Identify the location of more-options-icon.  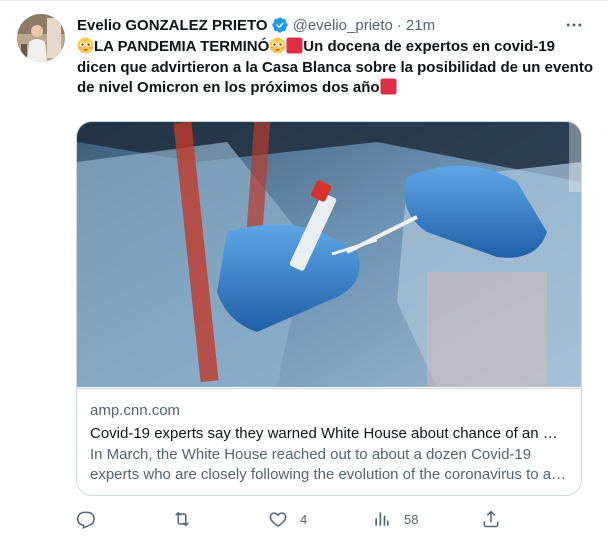
(574, 25).